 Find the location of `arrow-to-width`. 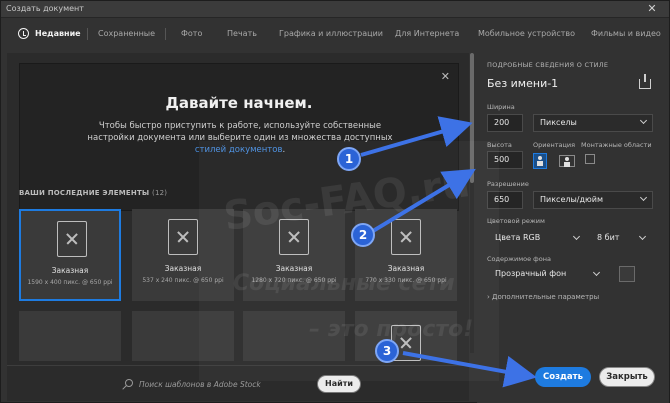

arrow-to-width is located at coordinates (416, 136).